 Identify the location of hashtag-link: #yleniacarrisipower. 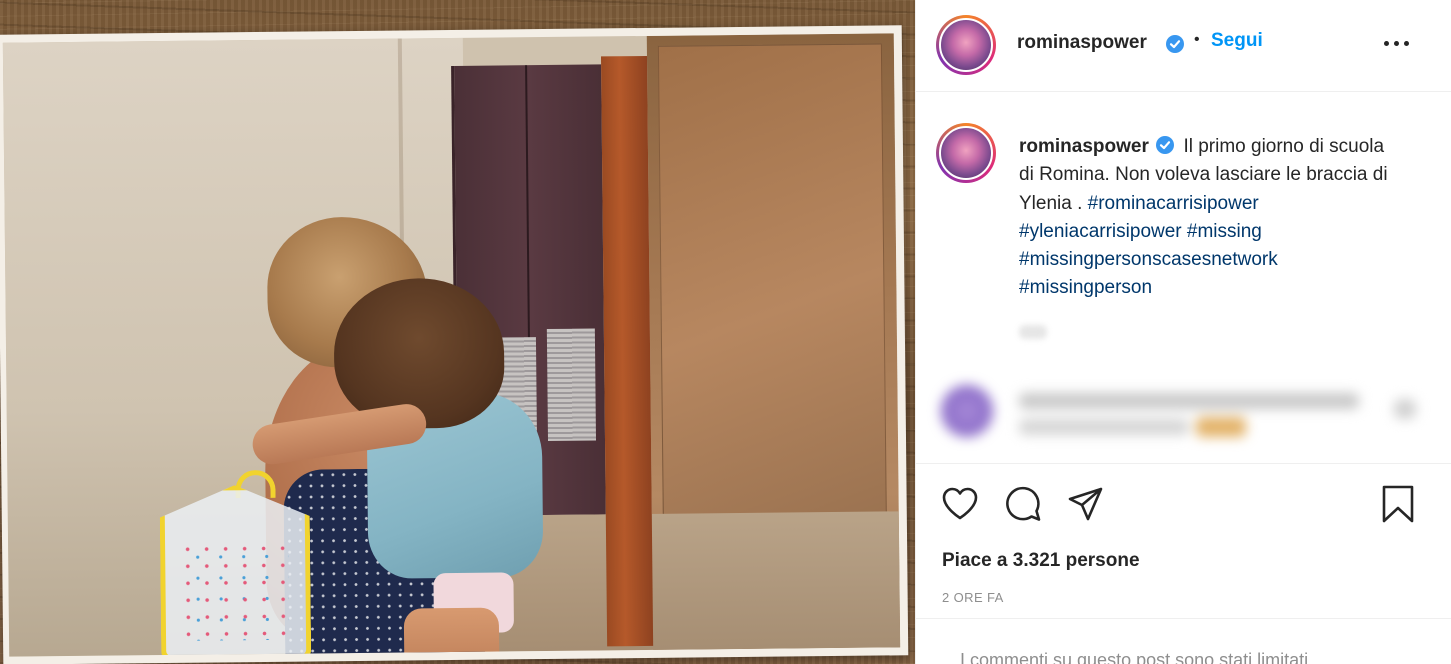
(1100, 231).